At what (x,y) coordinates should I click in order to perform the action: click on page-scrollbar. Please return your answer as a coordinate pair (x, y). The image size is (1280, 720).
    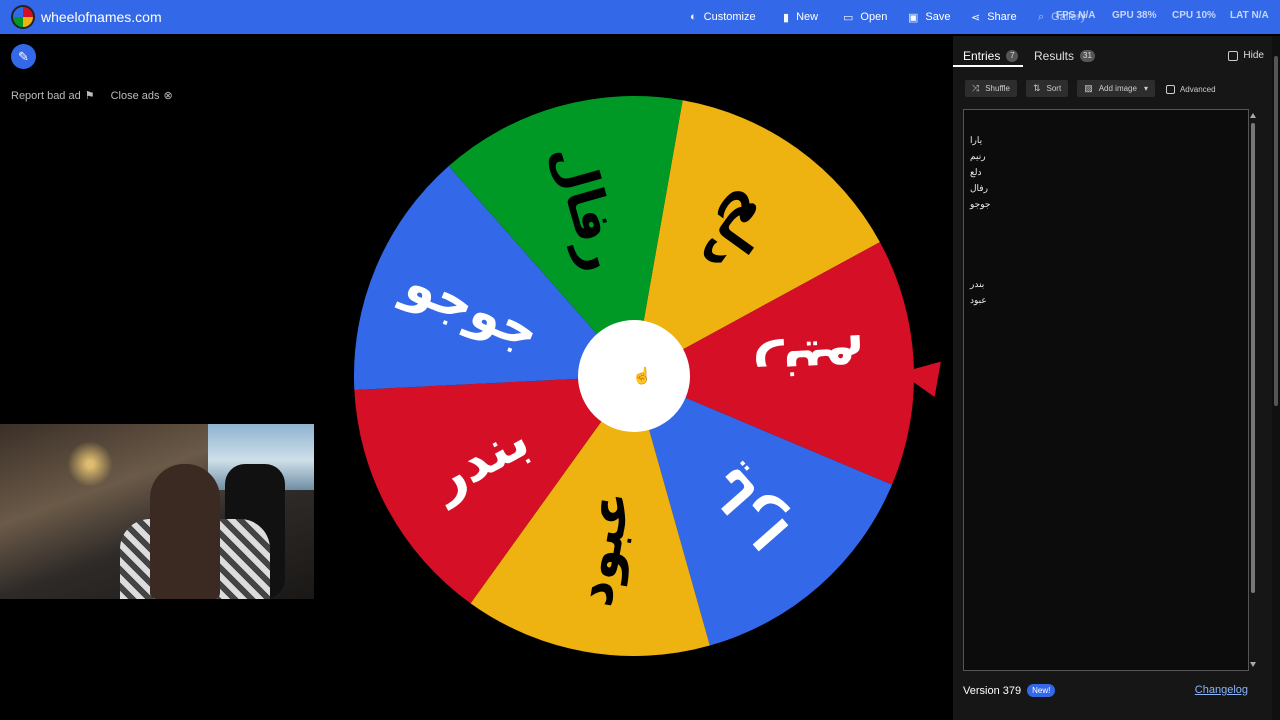
    Looking at the image, I should click on (1276, 378).